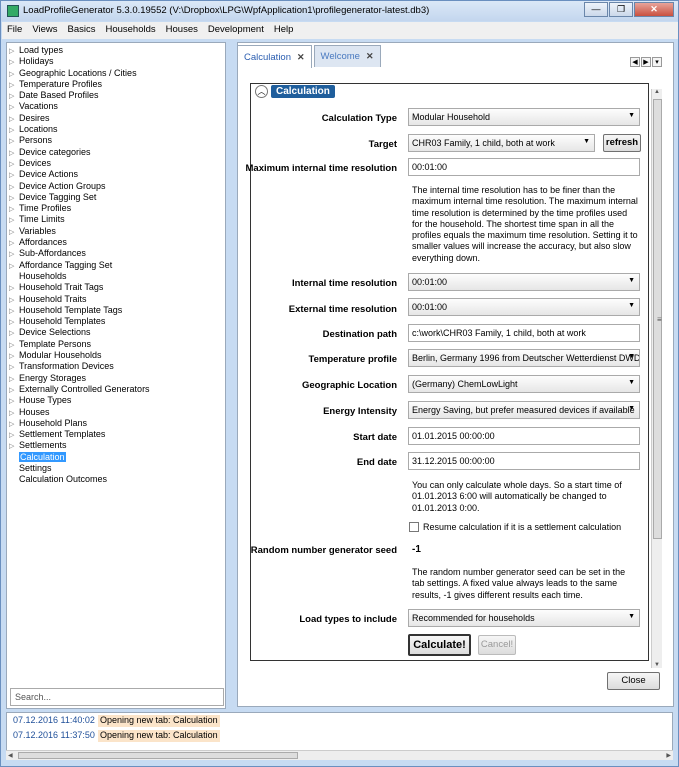 This screenshot has height=767, width=679. What do you see at coordinates (79, 95) in the screenshot?
I see `sidebar-item: ▷ Date Based Profiles` at bounding box center [79, 95].